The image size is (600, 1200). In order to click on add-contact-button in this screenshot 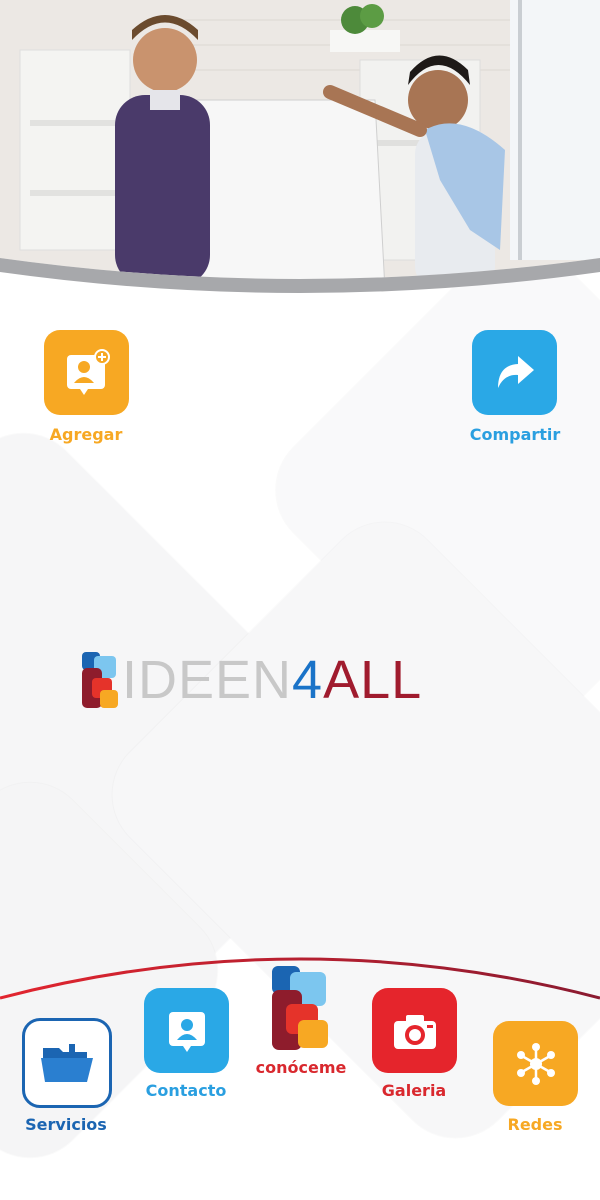, I will do `click(86, 372)`.